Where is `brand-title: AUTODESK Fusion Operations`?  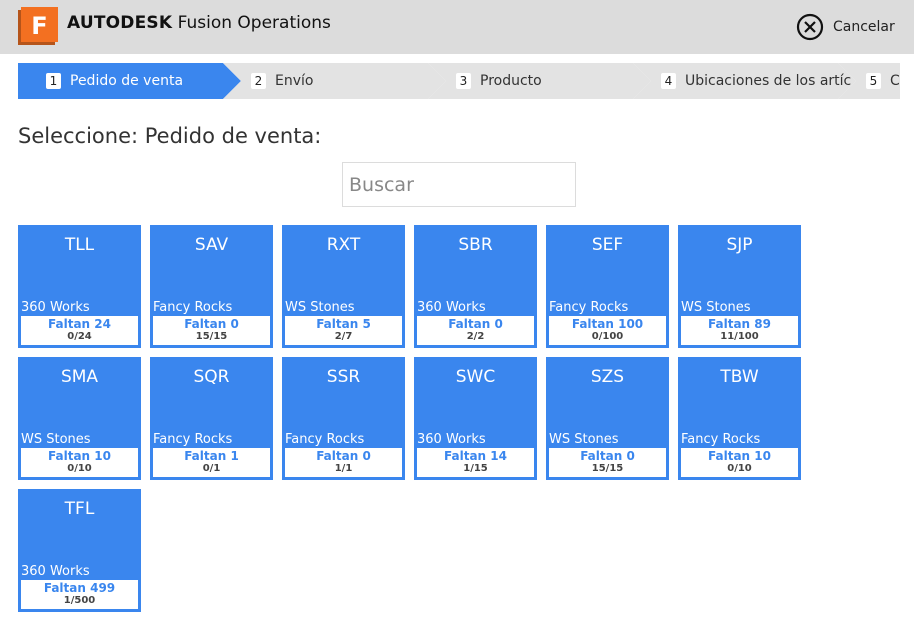 brand-title: AUTODESK Fusion Operations is located at coordinates (199, 23).